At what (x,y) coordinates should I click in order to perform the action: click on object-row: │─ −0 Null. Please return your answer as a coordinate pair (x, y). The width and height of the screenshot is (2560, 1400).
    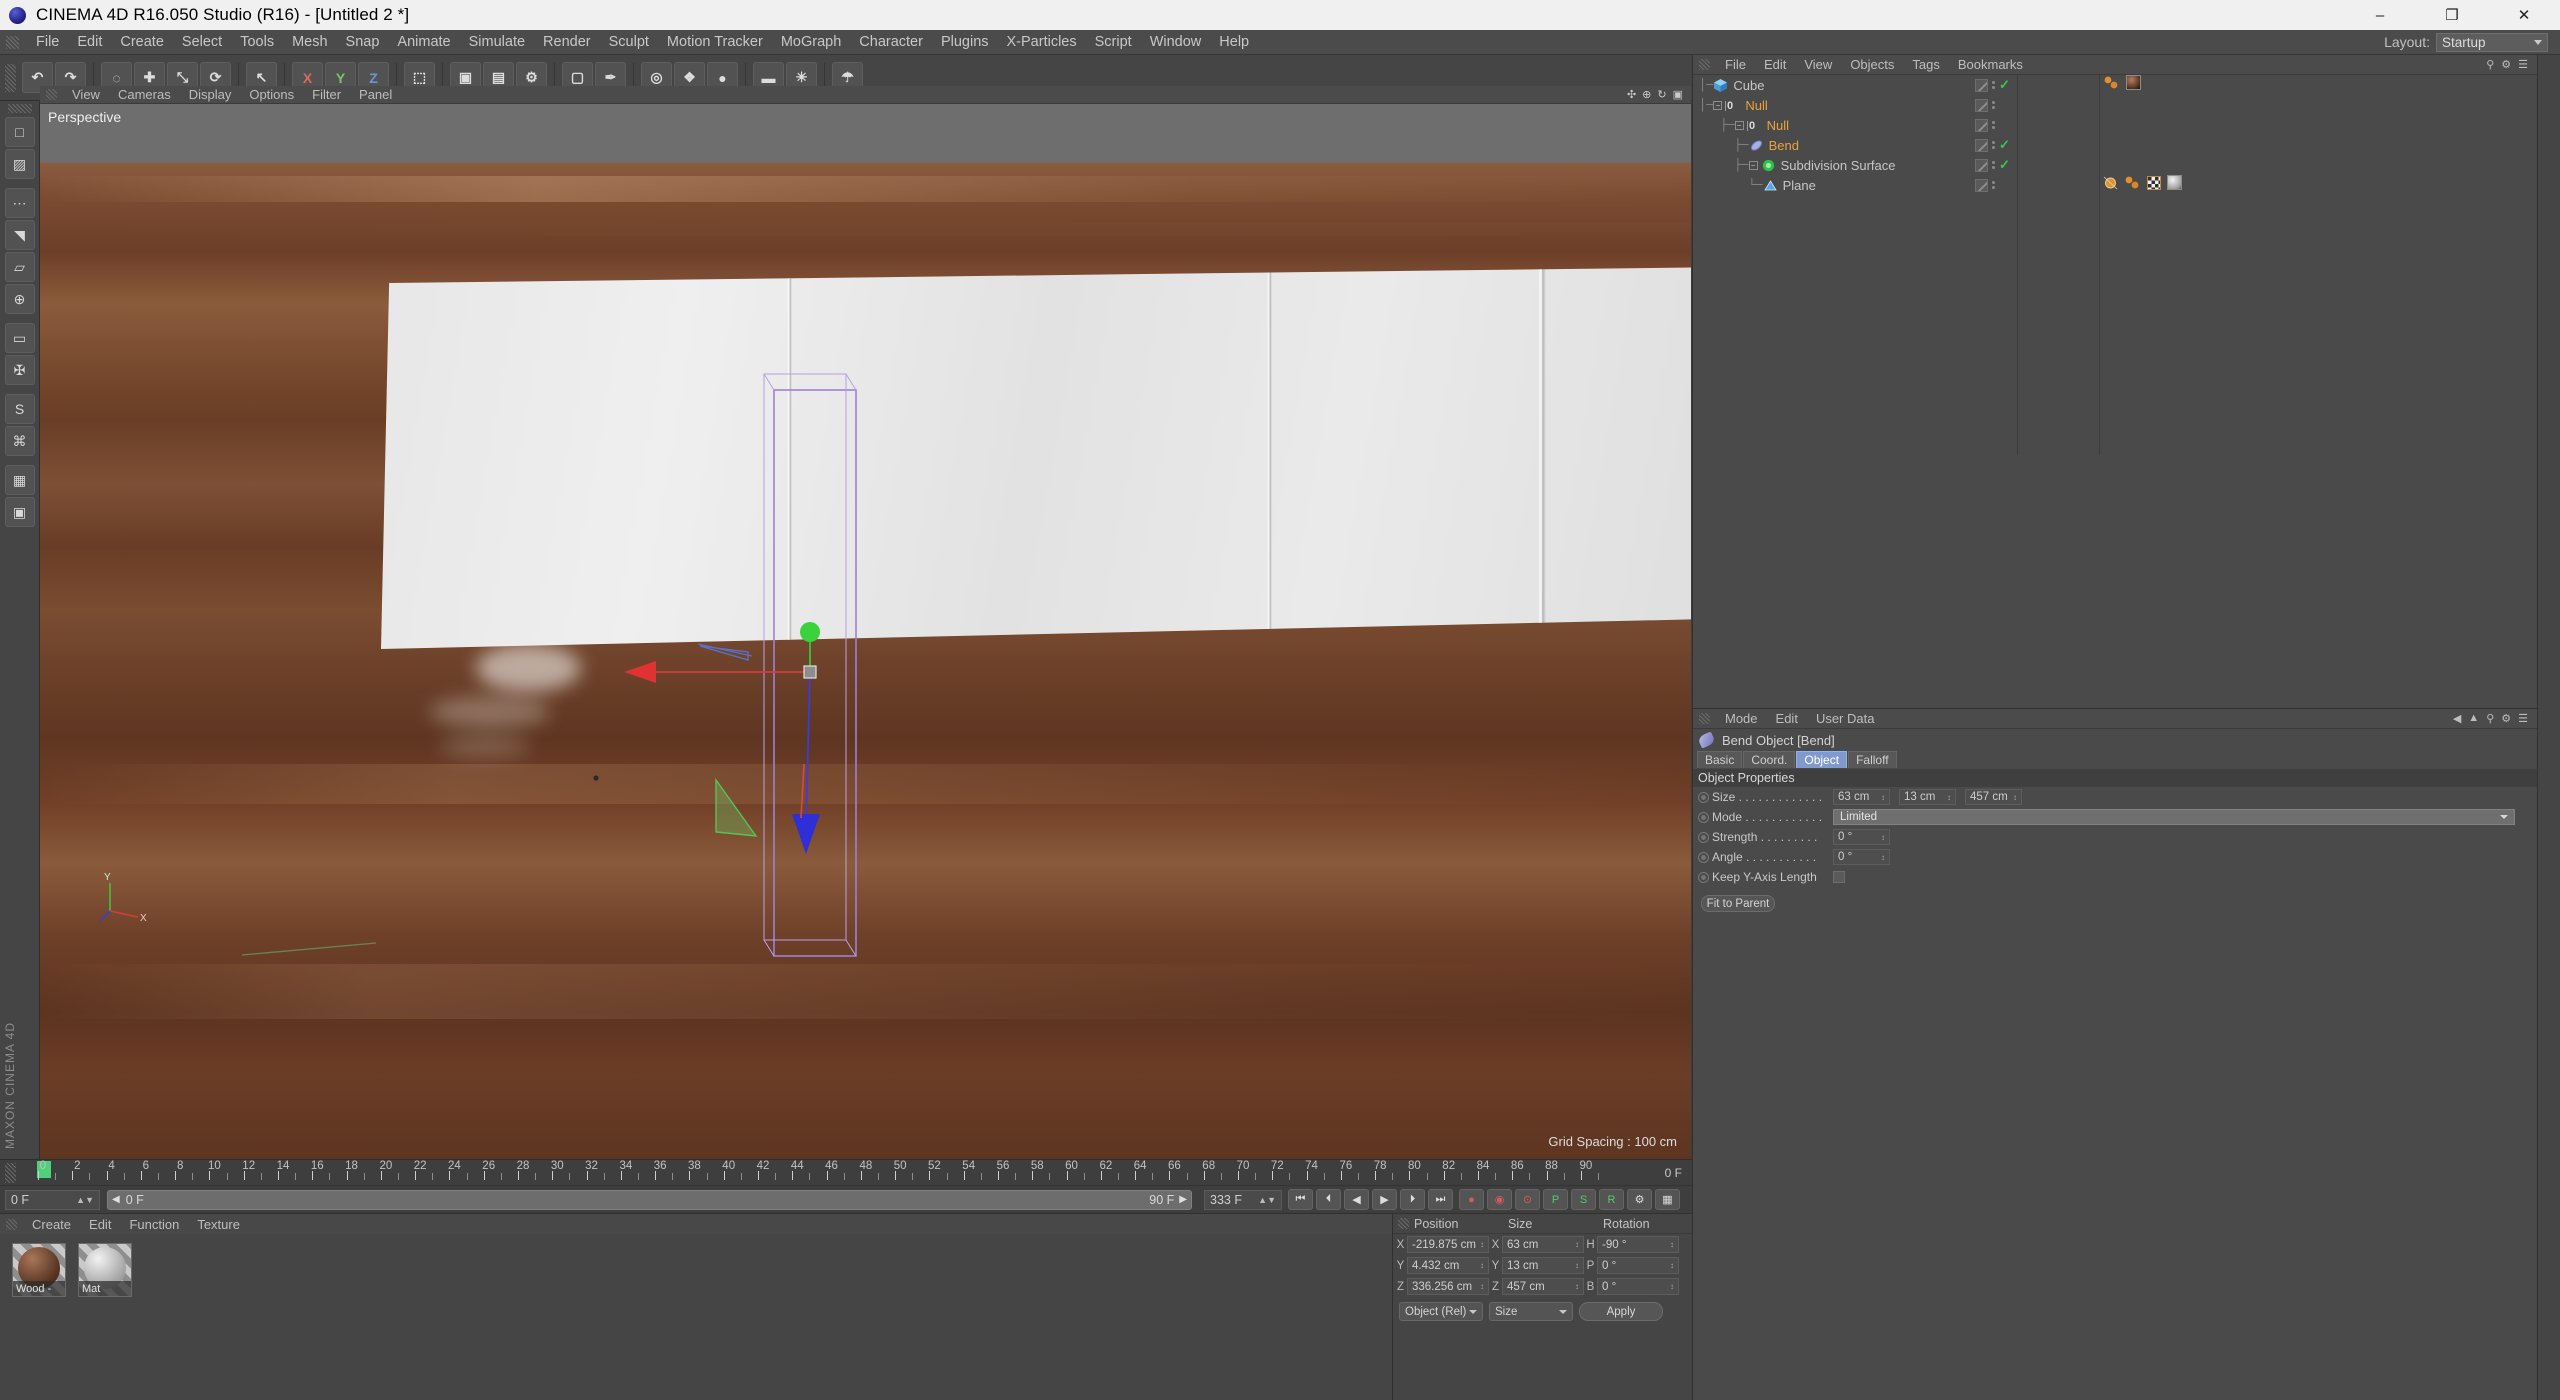
    Looking at the image, I should click on (2115, 105).